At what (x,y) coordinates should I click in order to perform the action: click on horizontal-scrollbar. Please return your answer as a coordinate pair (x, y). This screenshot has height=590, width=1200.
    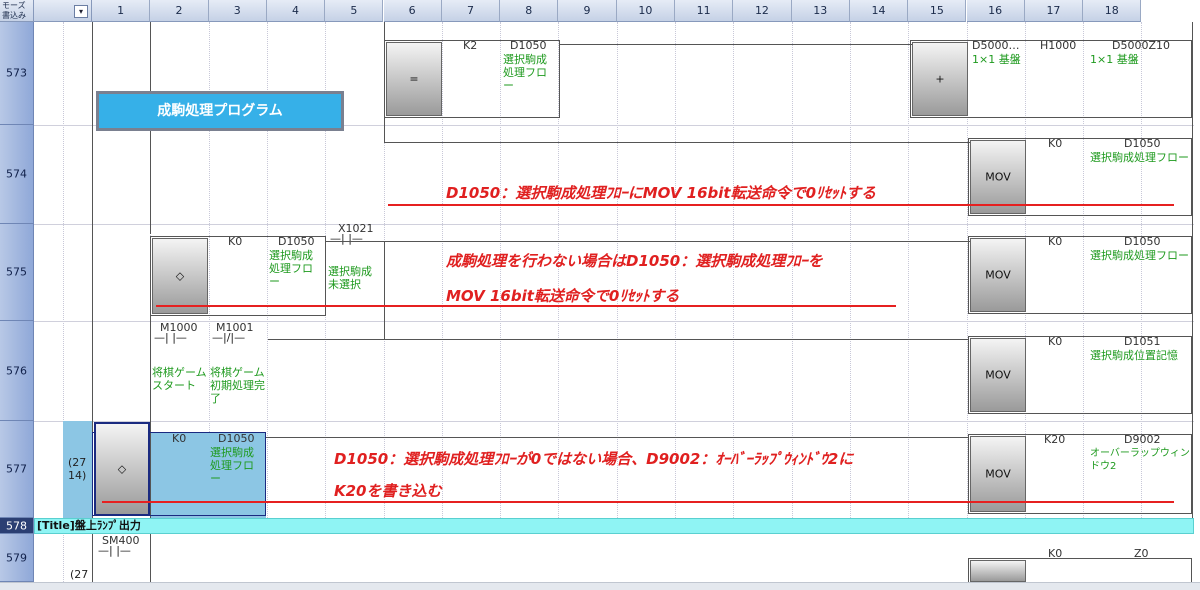
    Looking at the image, I should click on (600, 586).